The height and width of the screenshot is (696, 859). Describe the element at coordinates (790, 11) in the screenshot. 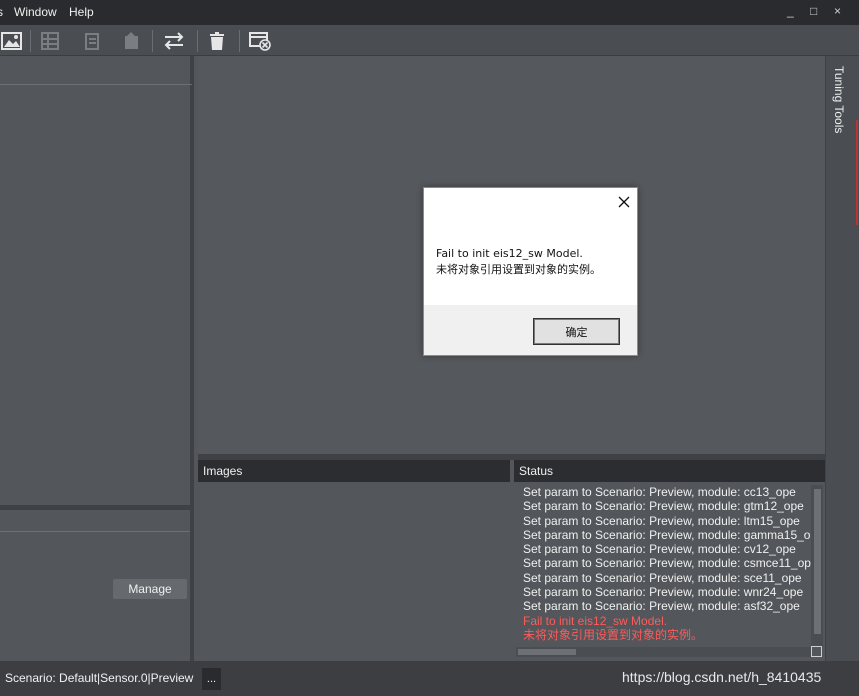

I see `minimize-button: _` at that location.